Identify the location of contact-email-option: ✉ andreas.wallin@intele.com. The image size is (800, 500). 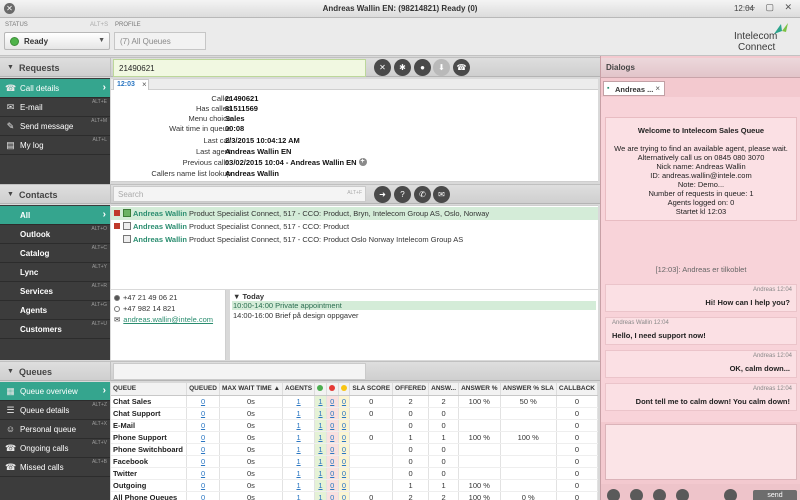
(163, 319).